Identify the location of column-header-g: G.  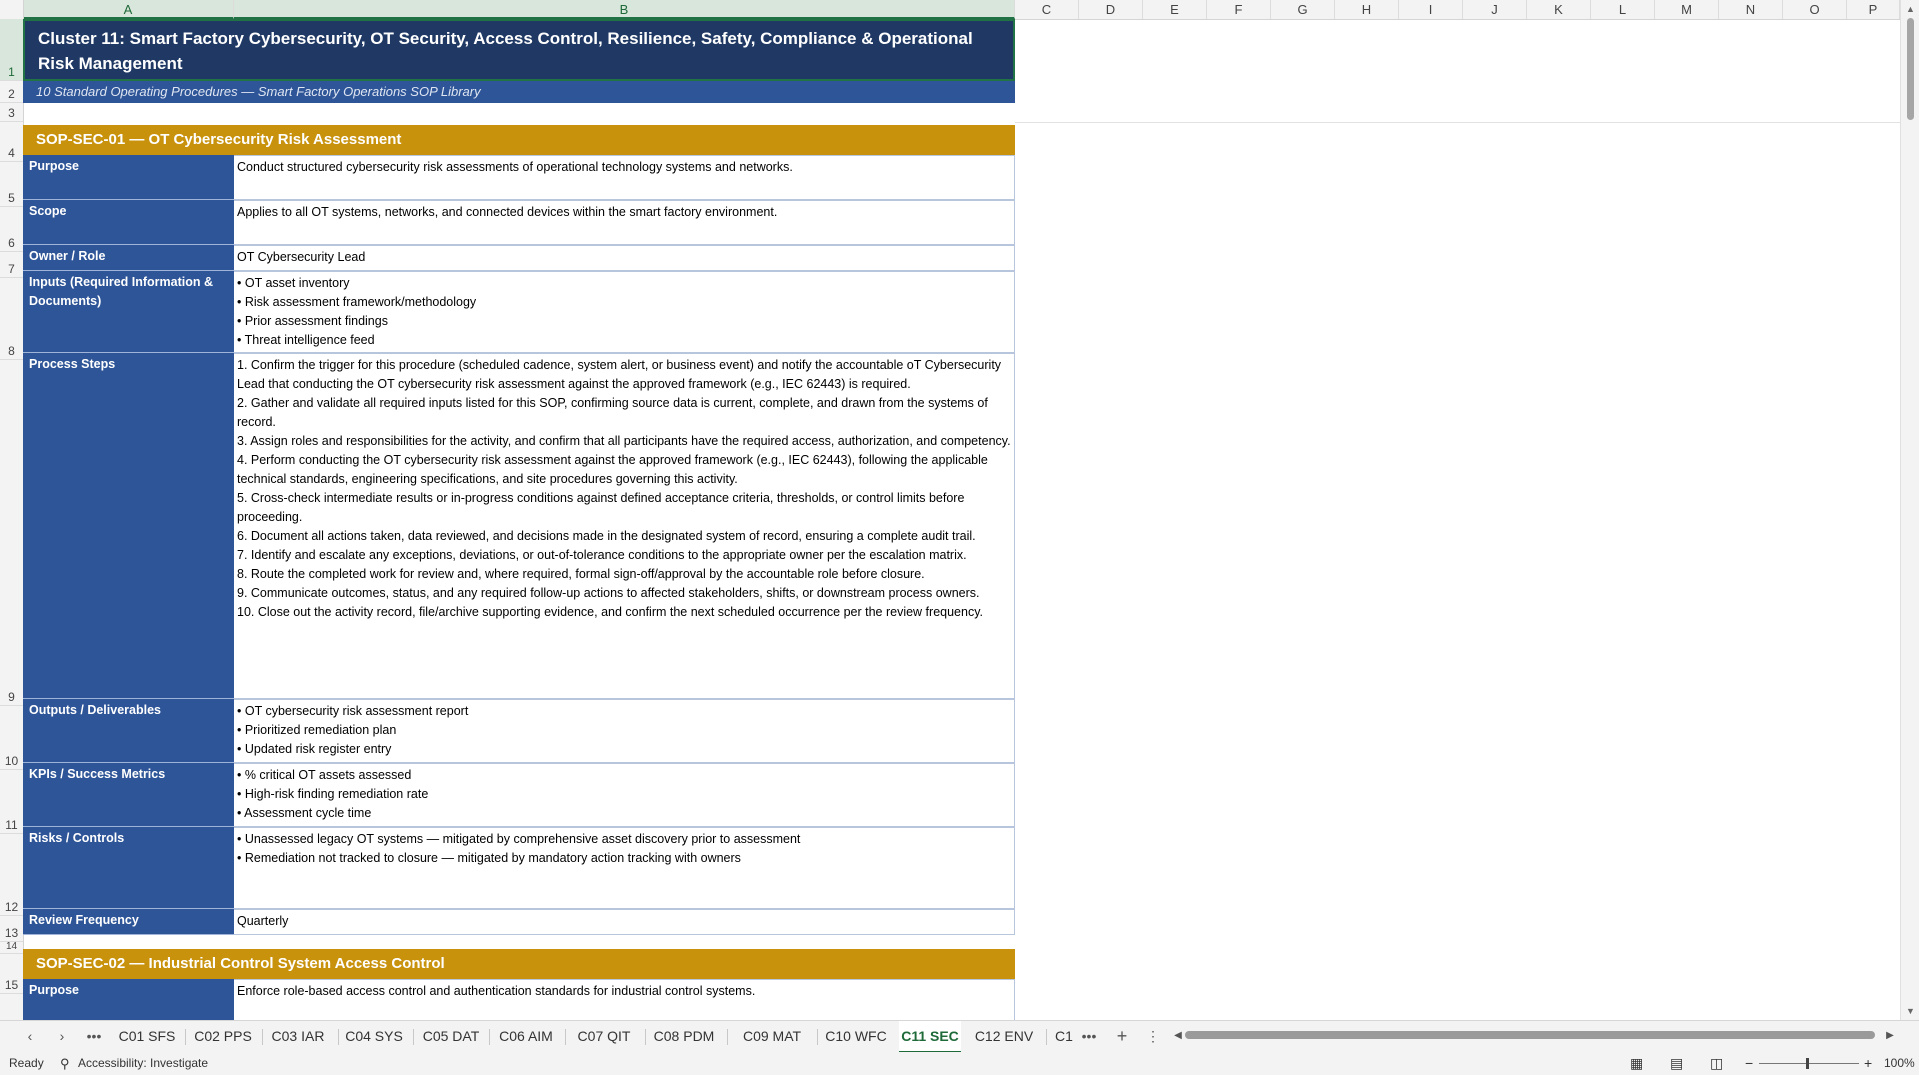
(1303, 9).